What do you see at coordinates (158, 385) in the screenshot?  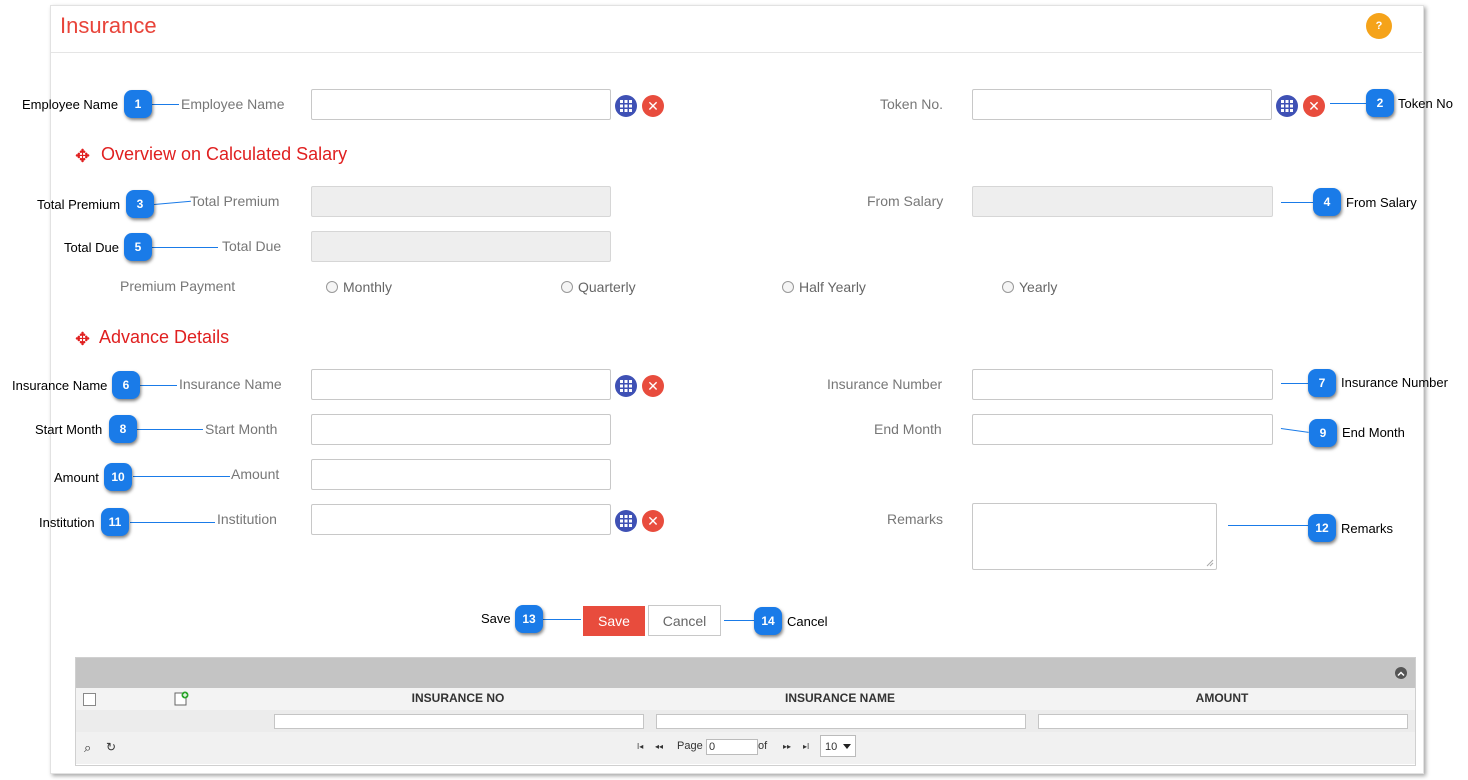 I see `callout-6-line` at bounding box center [158, 385].